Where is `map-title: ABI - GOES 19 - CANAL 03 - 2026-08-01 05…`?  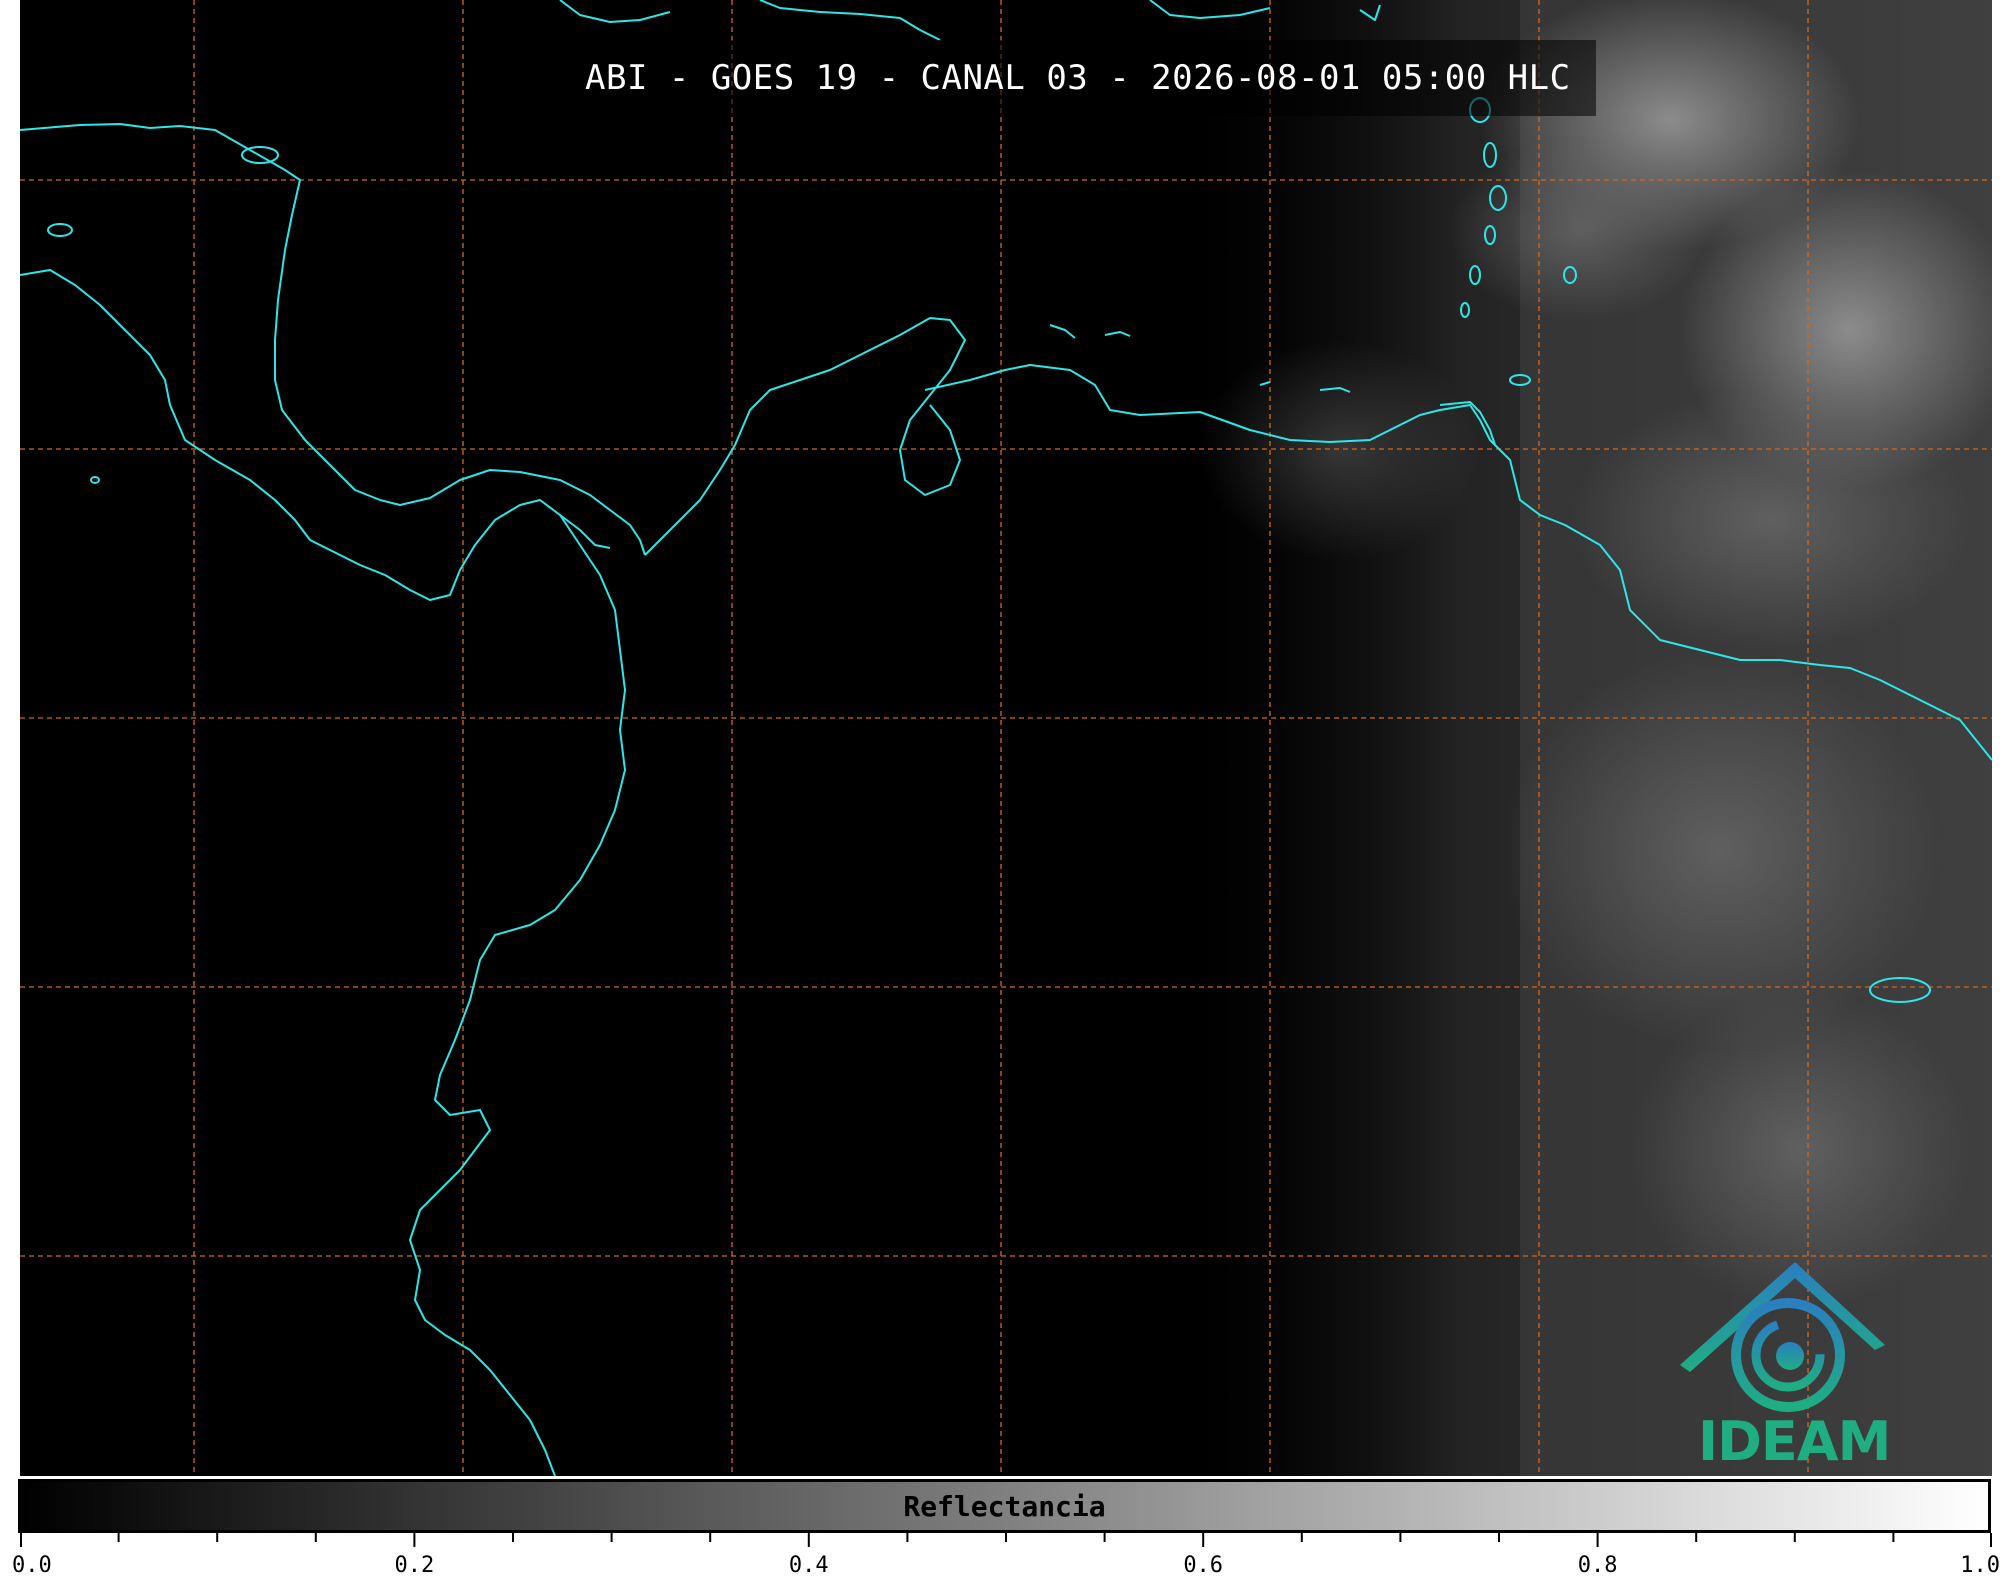
map-title: ABI - GOES 19 - CANAL 03 - 2026-08-01 05… is located at coordinates (1078, 78).